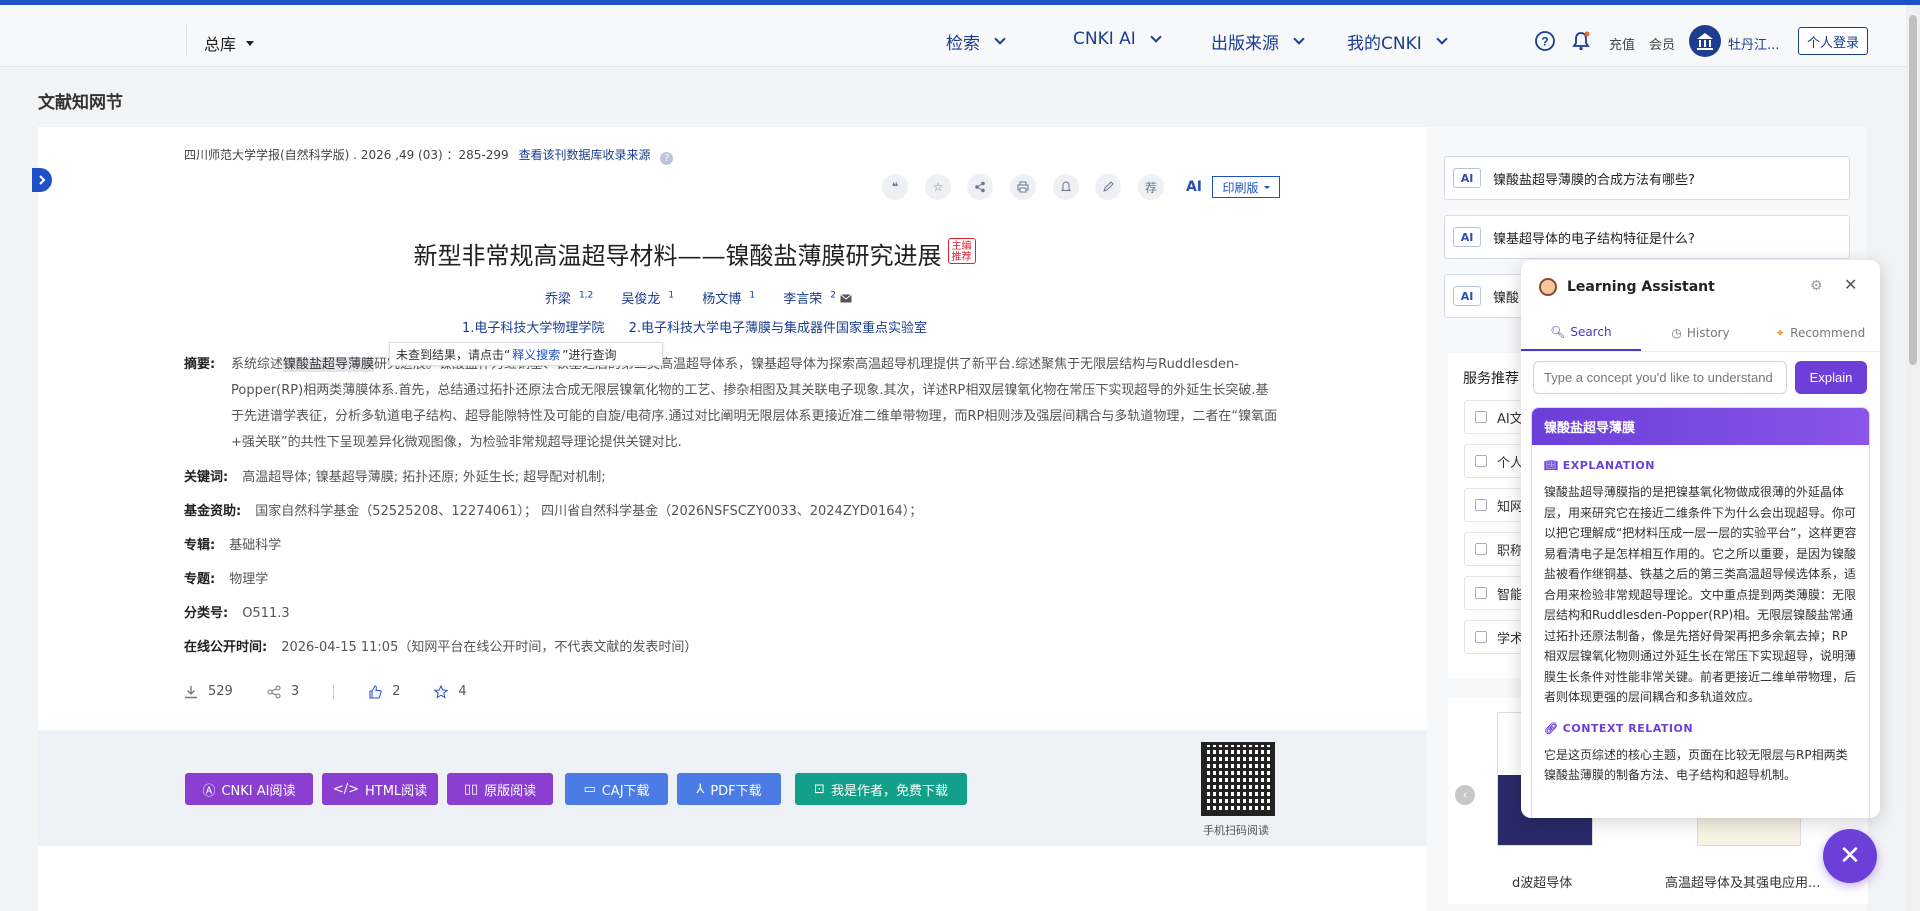  What do you see at coordinates (453, 354) in the screenshot?
I see `tooltip-text: 未查到结果，请点击“` at bounding box center [453, 354].